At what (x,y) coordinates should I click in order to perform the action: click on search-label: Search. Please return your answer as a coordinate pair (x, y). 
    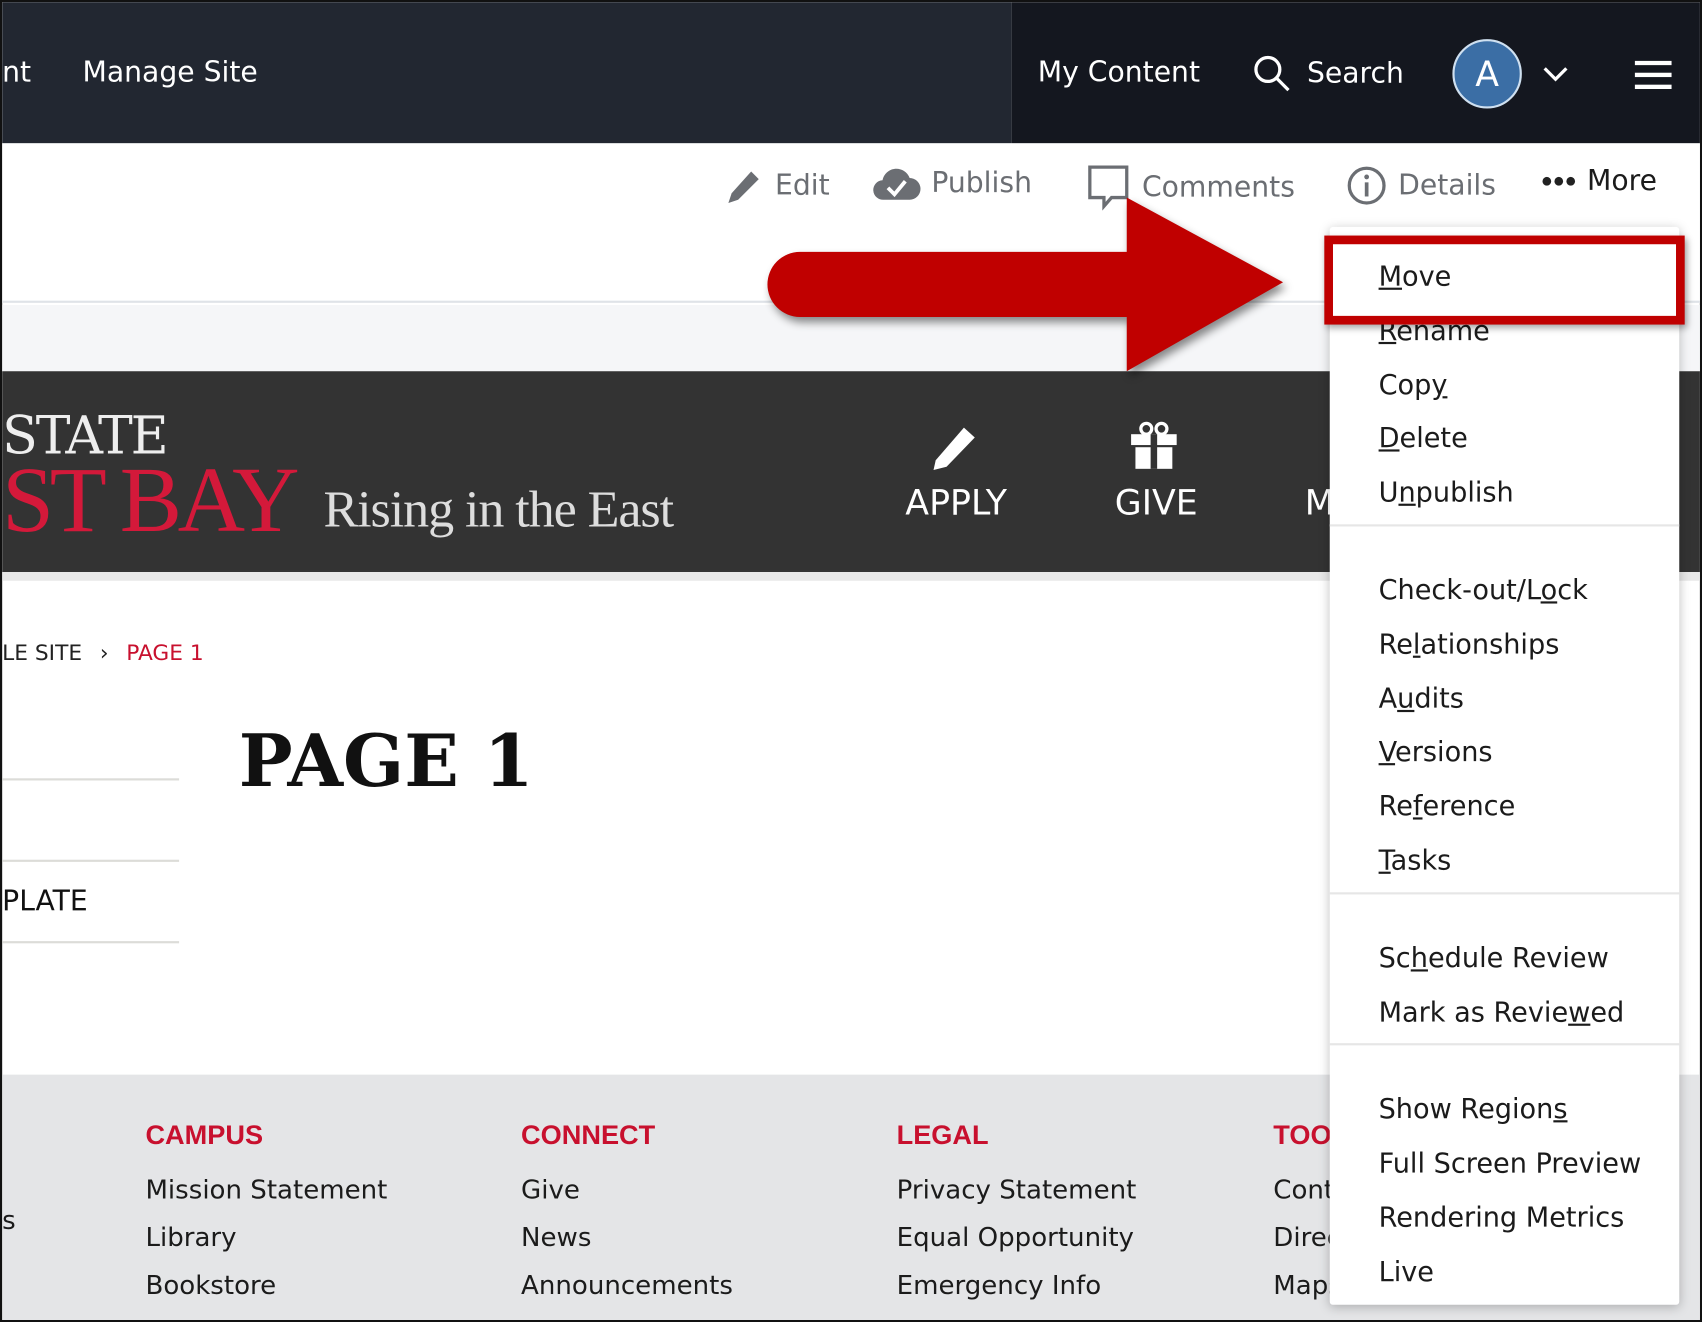
    Looking at the image, I should click on (1355, 74).